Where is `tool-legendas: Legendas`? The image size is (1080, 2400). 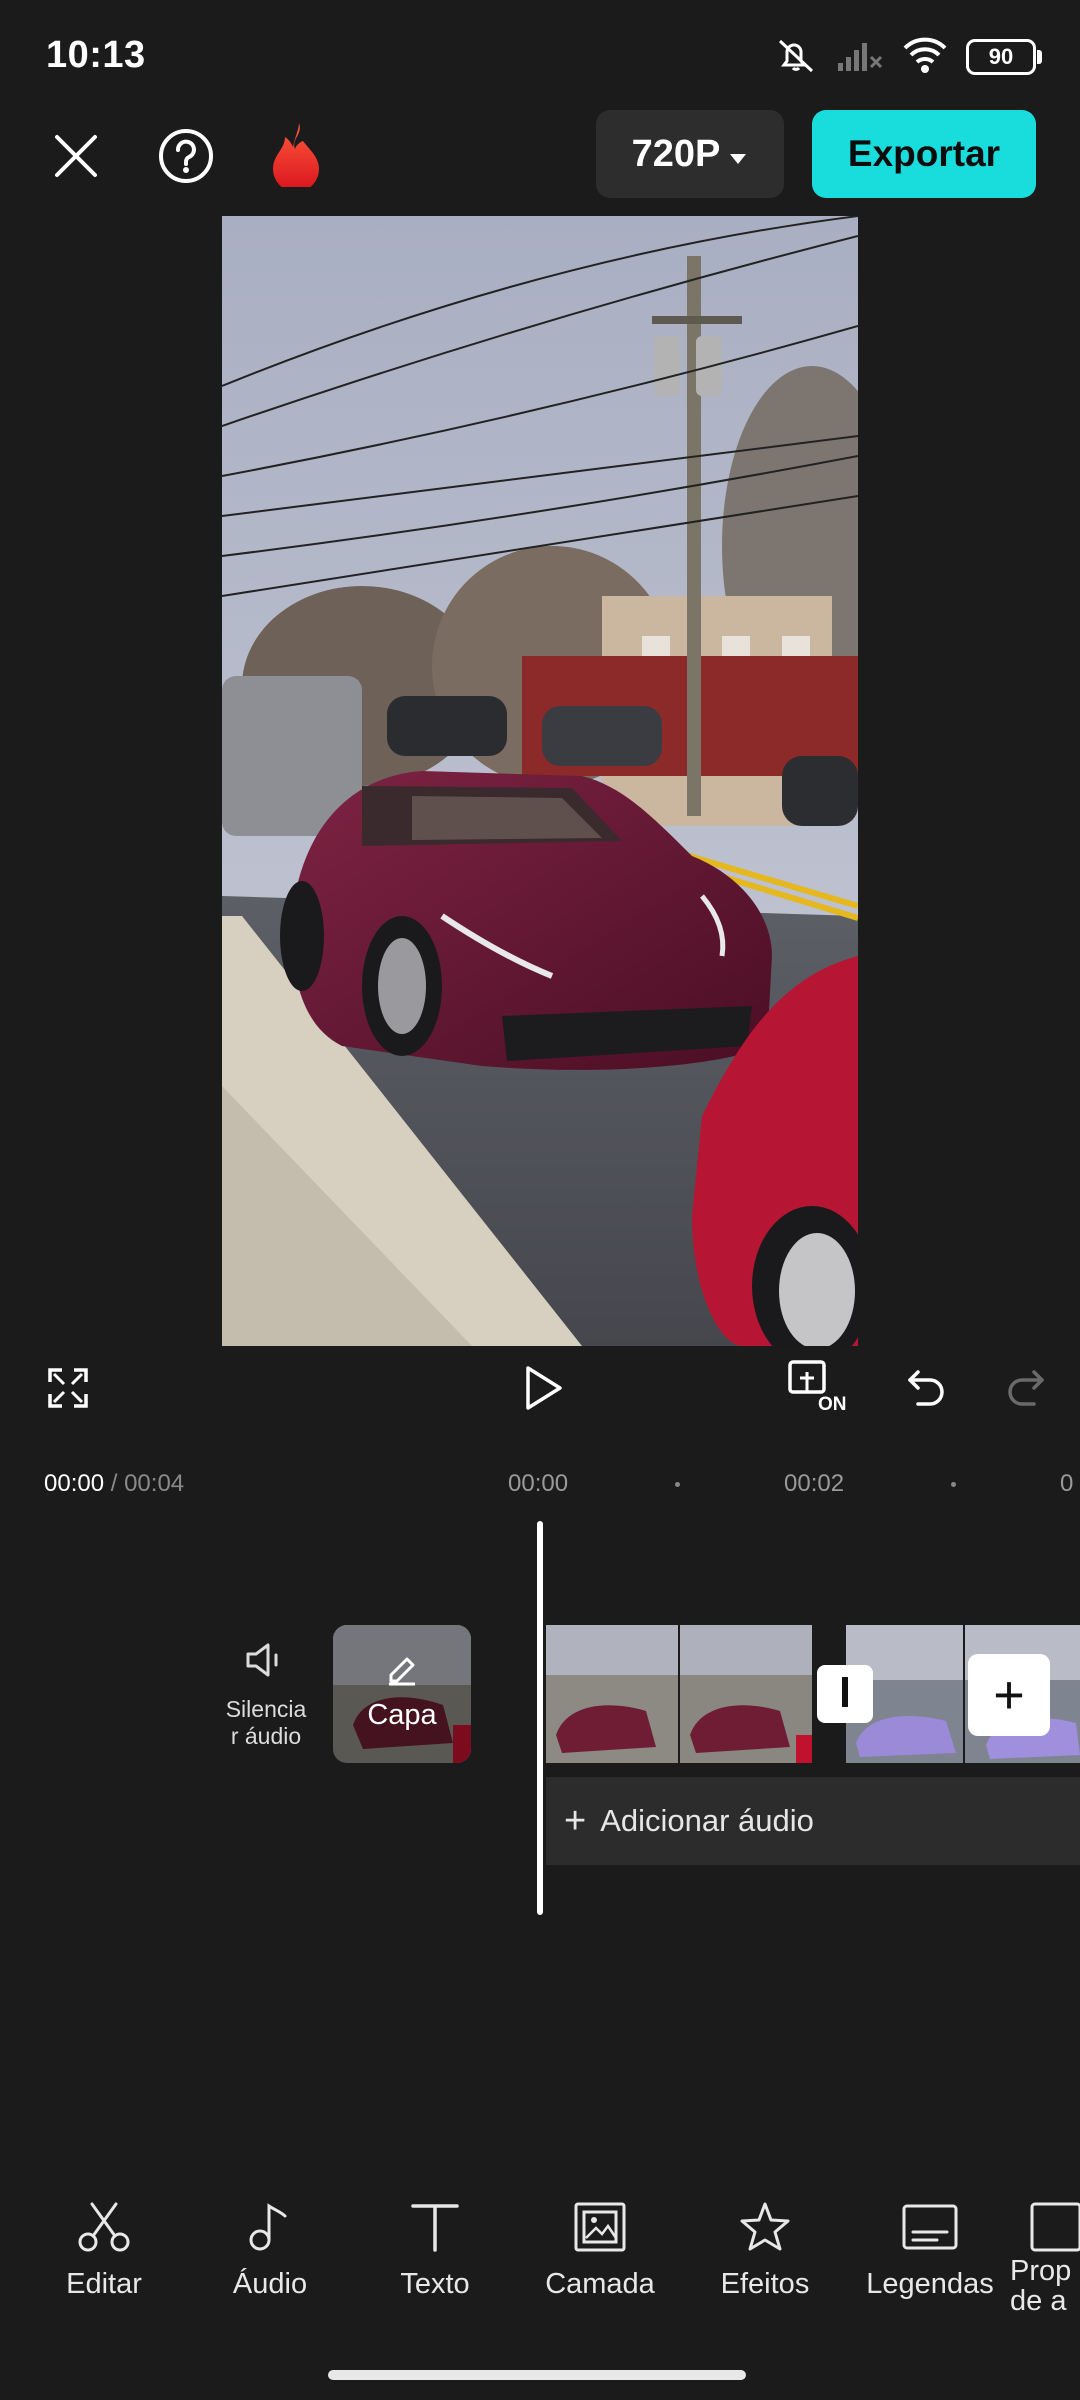 tool-legendas: Legendas is located at coordinates (930, 2250).